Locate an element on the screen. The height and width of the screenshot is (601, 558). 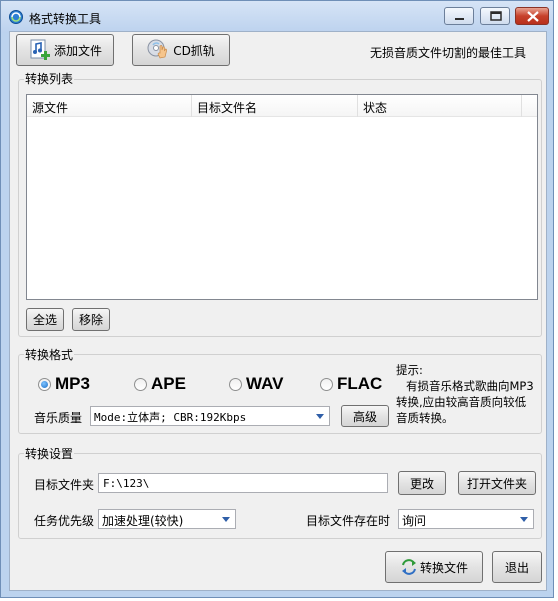
format-radio-flac: FLAC is located at coordinates (351, 384).